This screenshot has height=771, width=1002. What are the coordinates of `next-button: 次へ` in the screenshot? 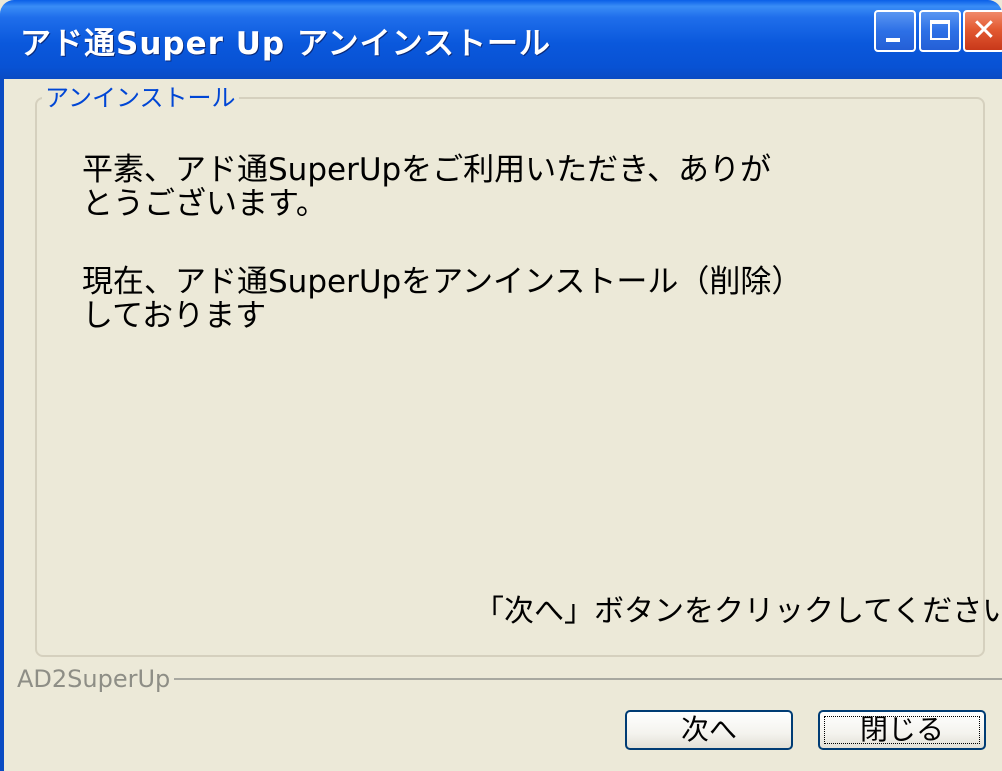 It's located at (709, 730).